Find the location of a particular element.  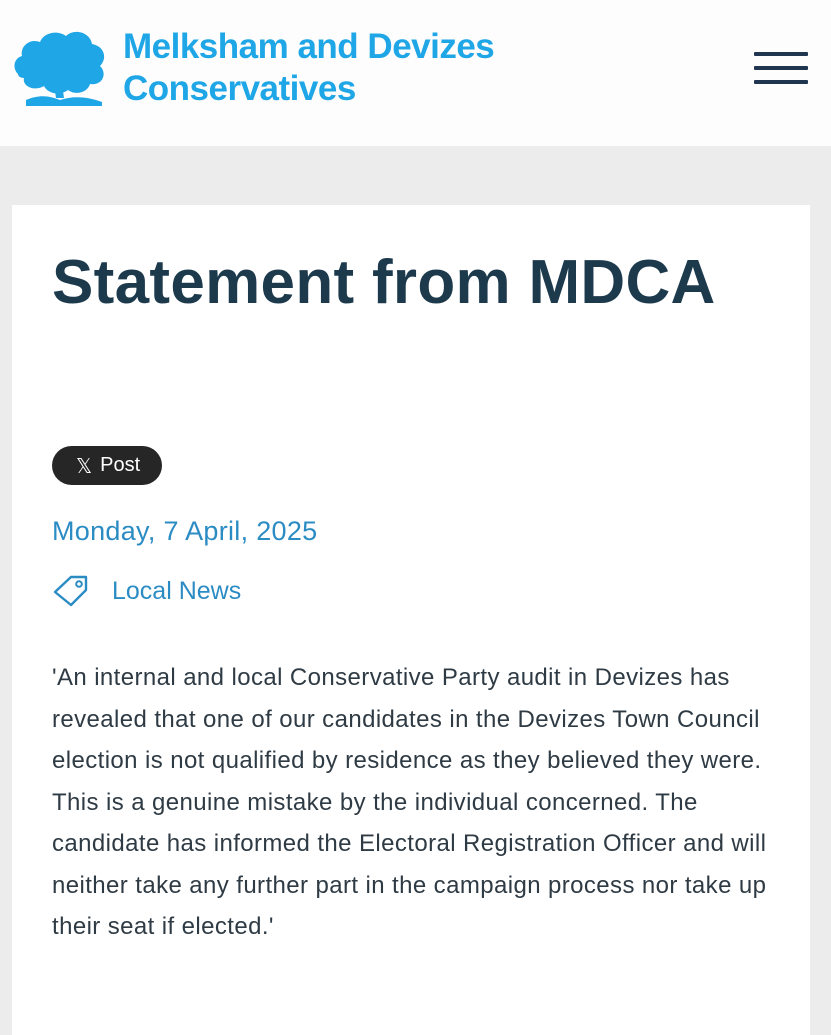

article-title: Statement from MDCA is located at coordinates (384, 282).